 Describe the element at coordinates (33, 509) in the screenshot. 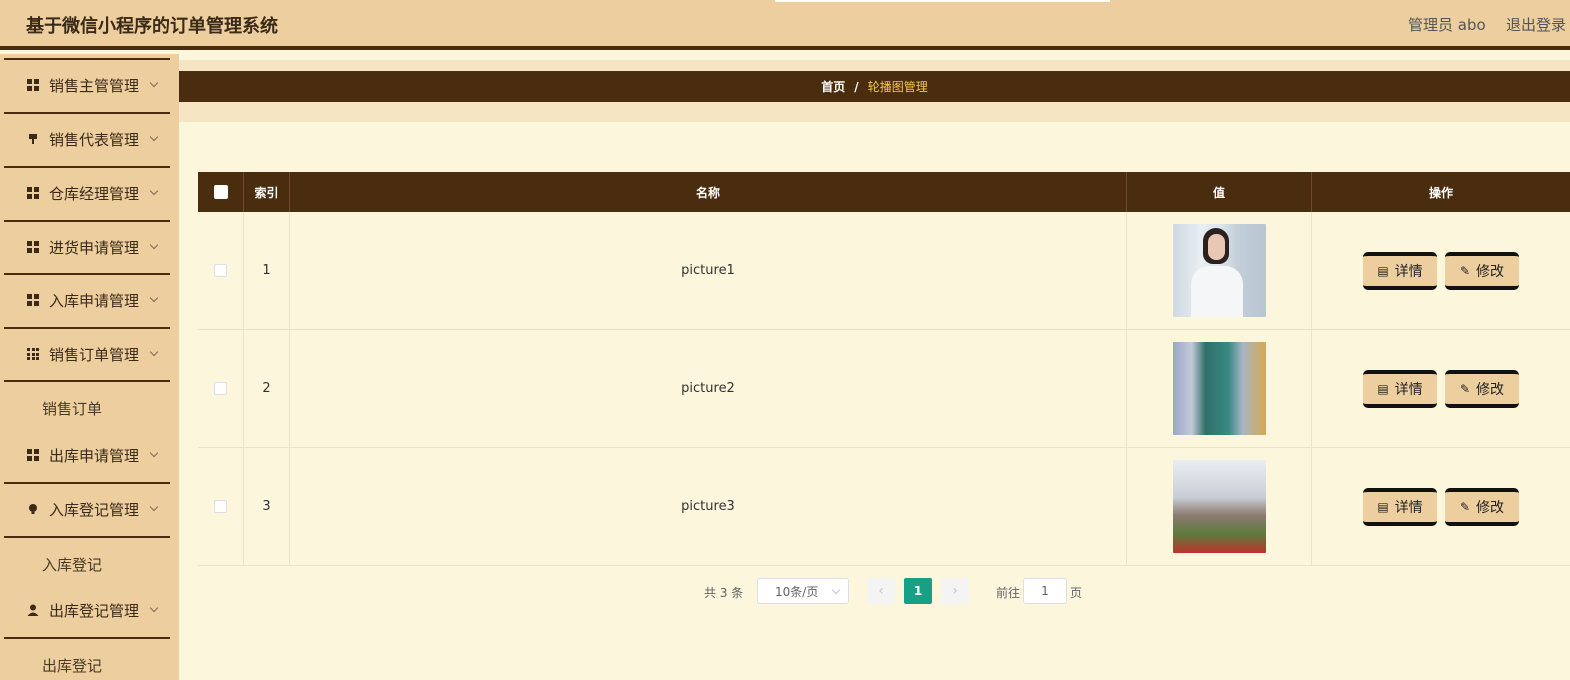

I see `bulb-icon` at that location.